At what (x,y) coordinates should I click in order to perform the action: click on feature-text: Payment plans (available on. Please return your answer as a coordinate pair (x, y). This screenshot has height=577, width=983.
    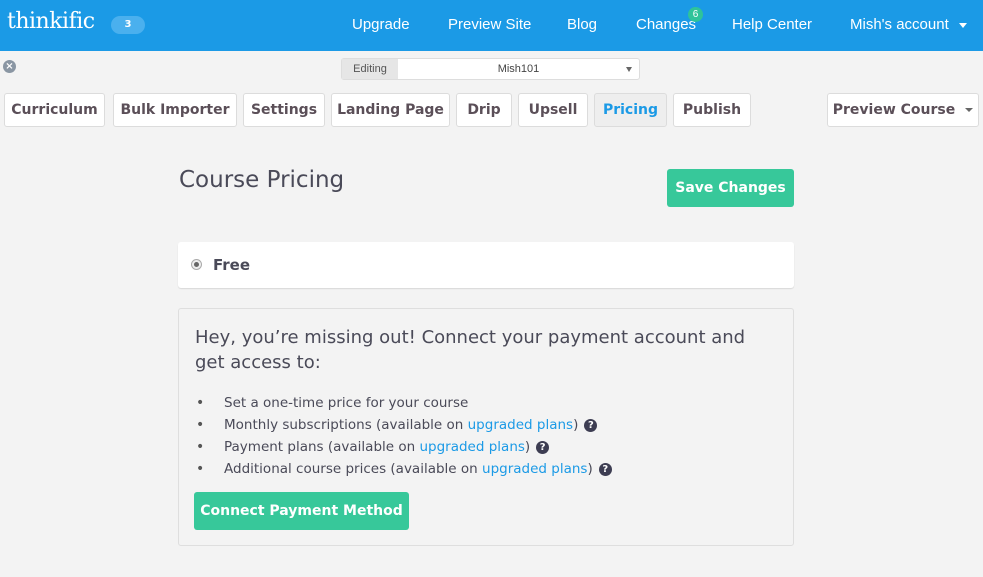
    Looking at the image, I should click on (322, 447).